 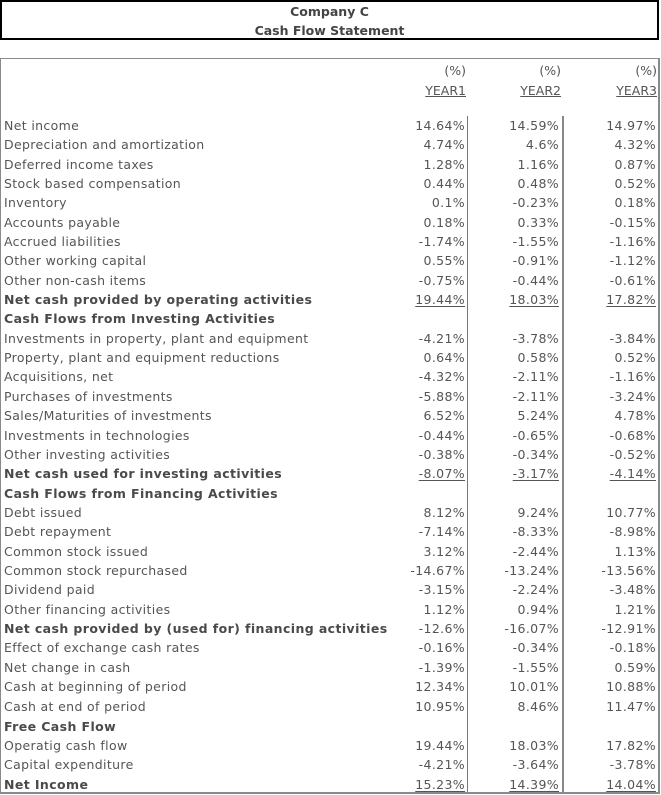 What do you see at coordinates (441, 396) in the screenshot?
I see `cell-year1: -5.88%` at bounding box center [441, 396].